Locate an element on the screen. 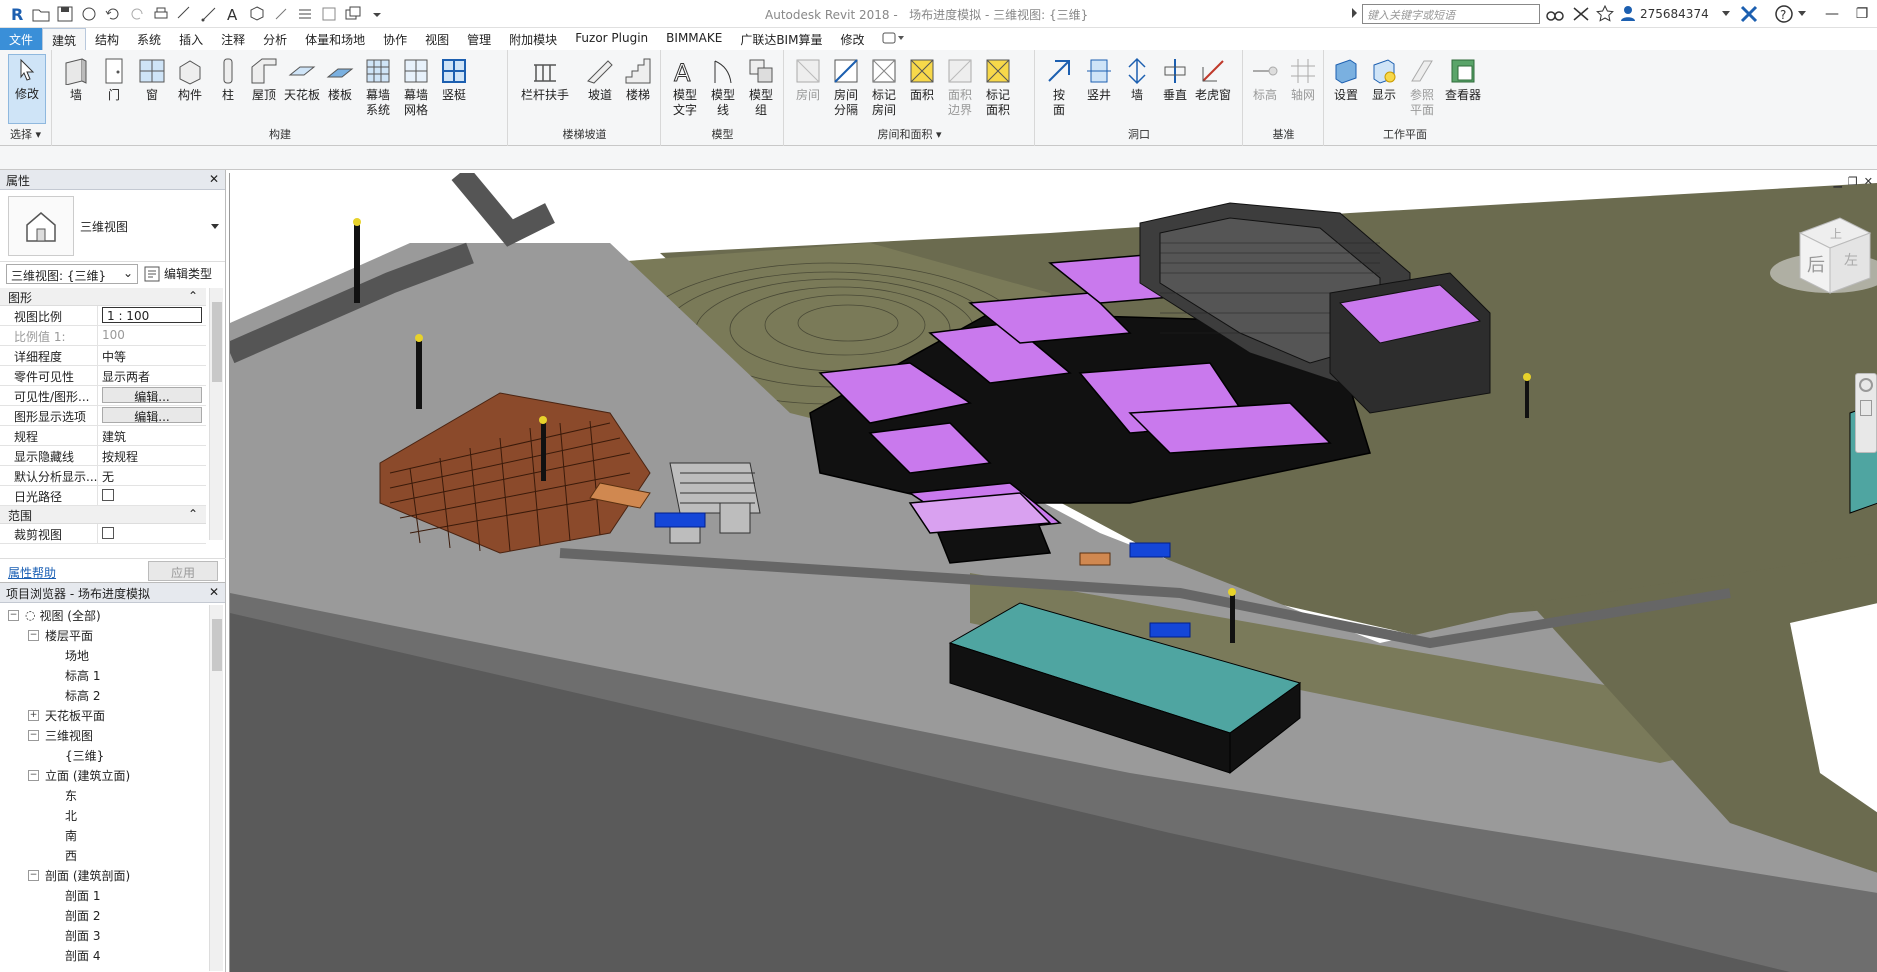 The width and height of the screenshot is (1877, 972). dimension-icon is located at coordinates (209, 14).